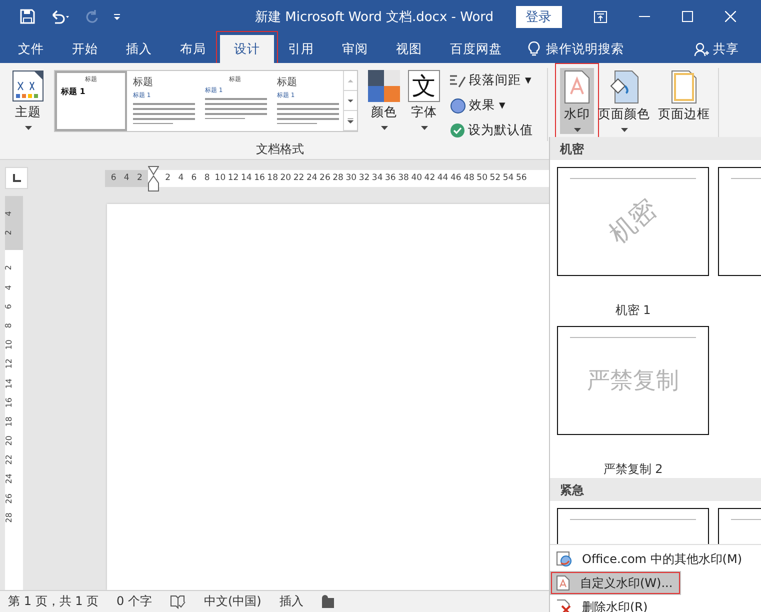 This screenshot has height=612, width=761. I want to click on close-icon, so click(730, 16).